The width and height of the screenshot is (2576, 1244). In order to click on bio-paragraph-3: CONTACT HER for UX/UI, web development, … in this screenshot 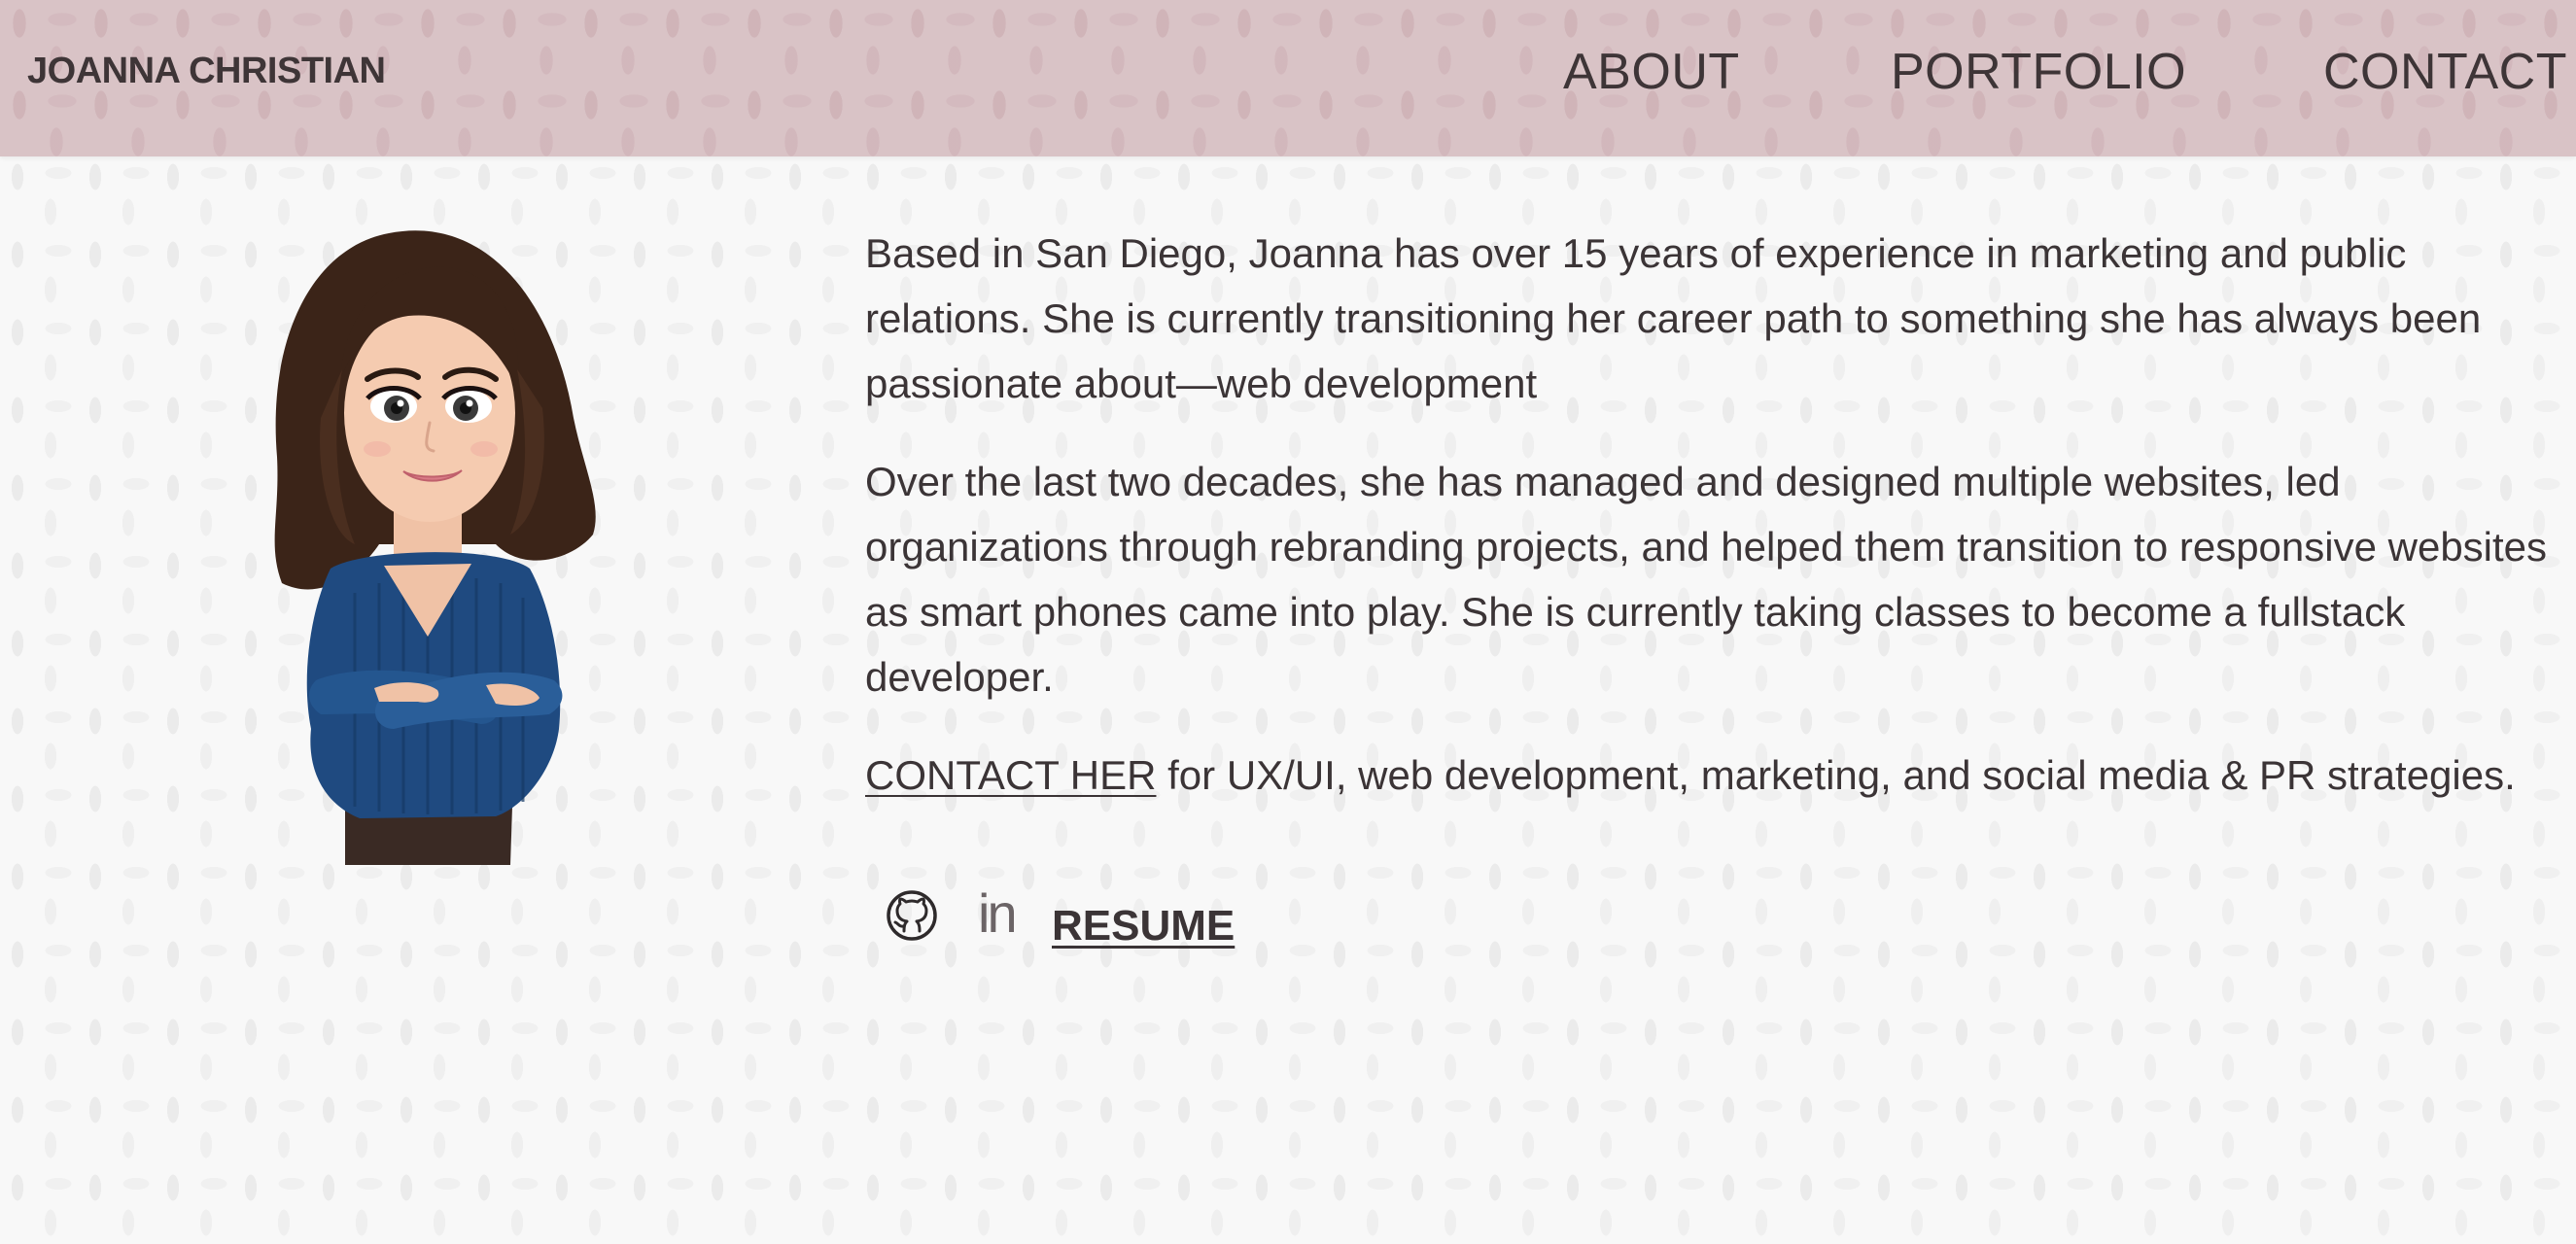, I will do `click(1711, 775)`.